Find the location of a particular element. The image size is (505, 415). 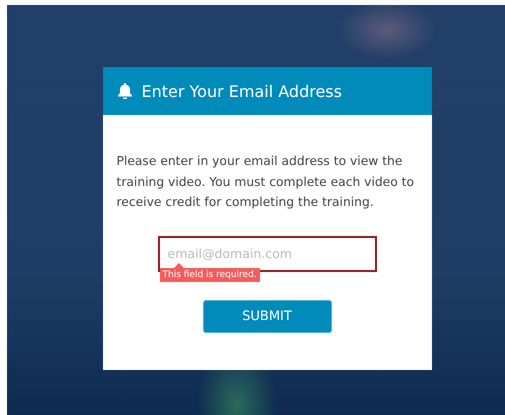

instruction-text: Please enter in your email address to view the training video. You must complete each video to receive credit for completing the training. is located at coordinates (266, 182).